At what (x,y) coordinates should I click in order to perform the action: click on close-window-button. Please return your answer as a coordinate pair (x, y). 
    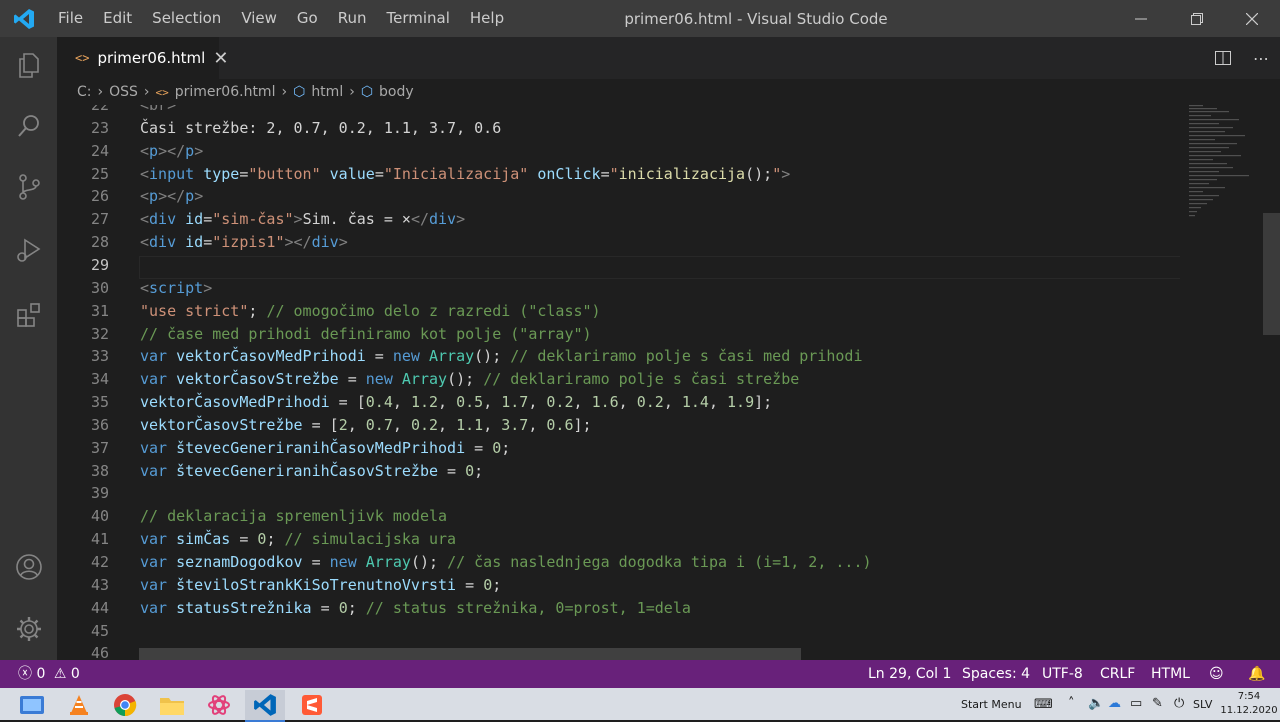
    Looking at the image, I should click on (1252, 18).